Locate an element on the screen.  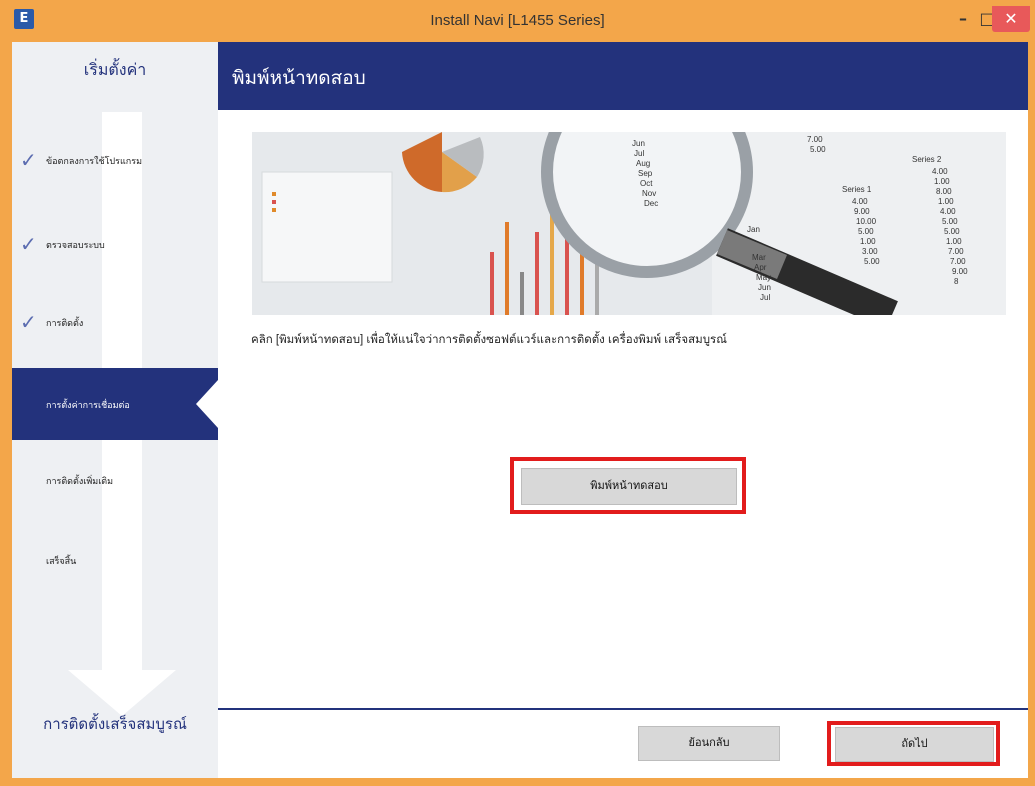
footer-divider is located at coordinates (623, 709).